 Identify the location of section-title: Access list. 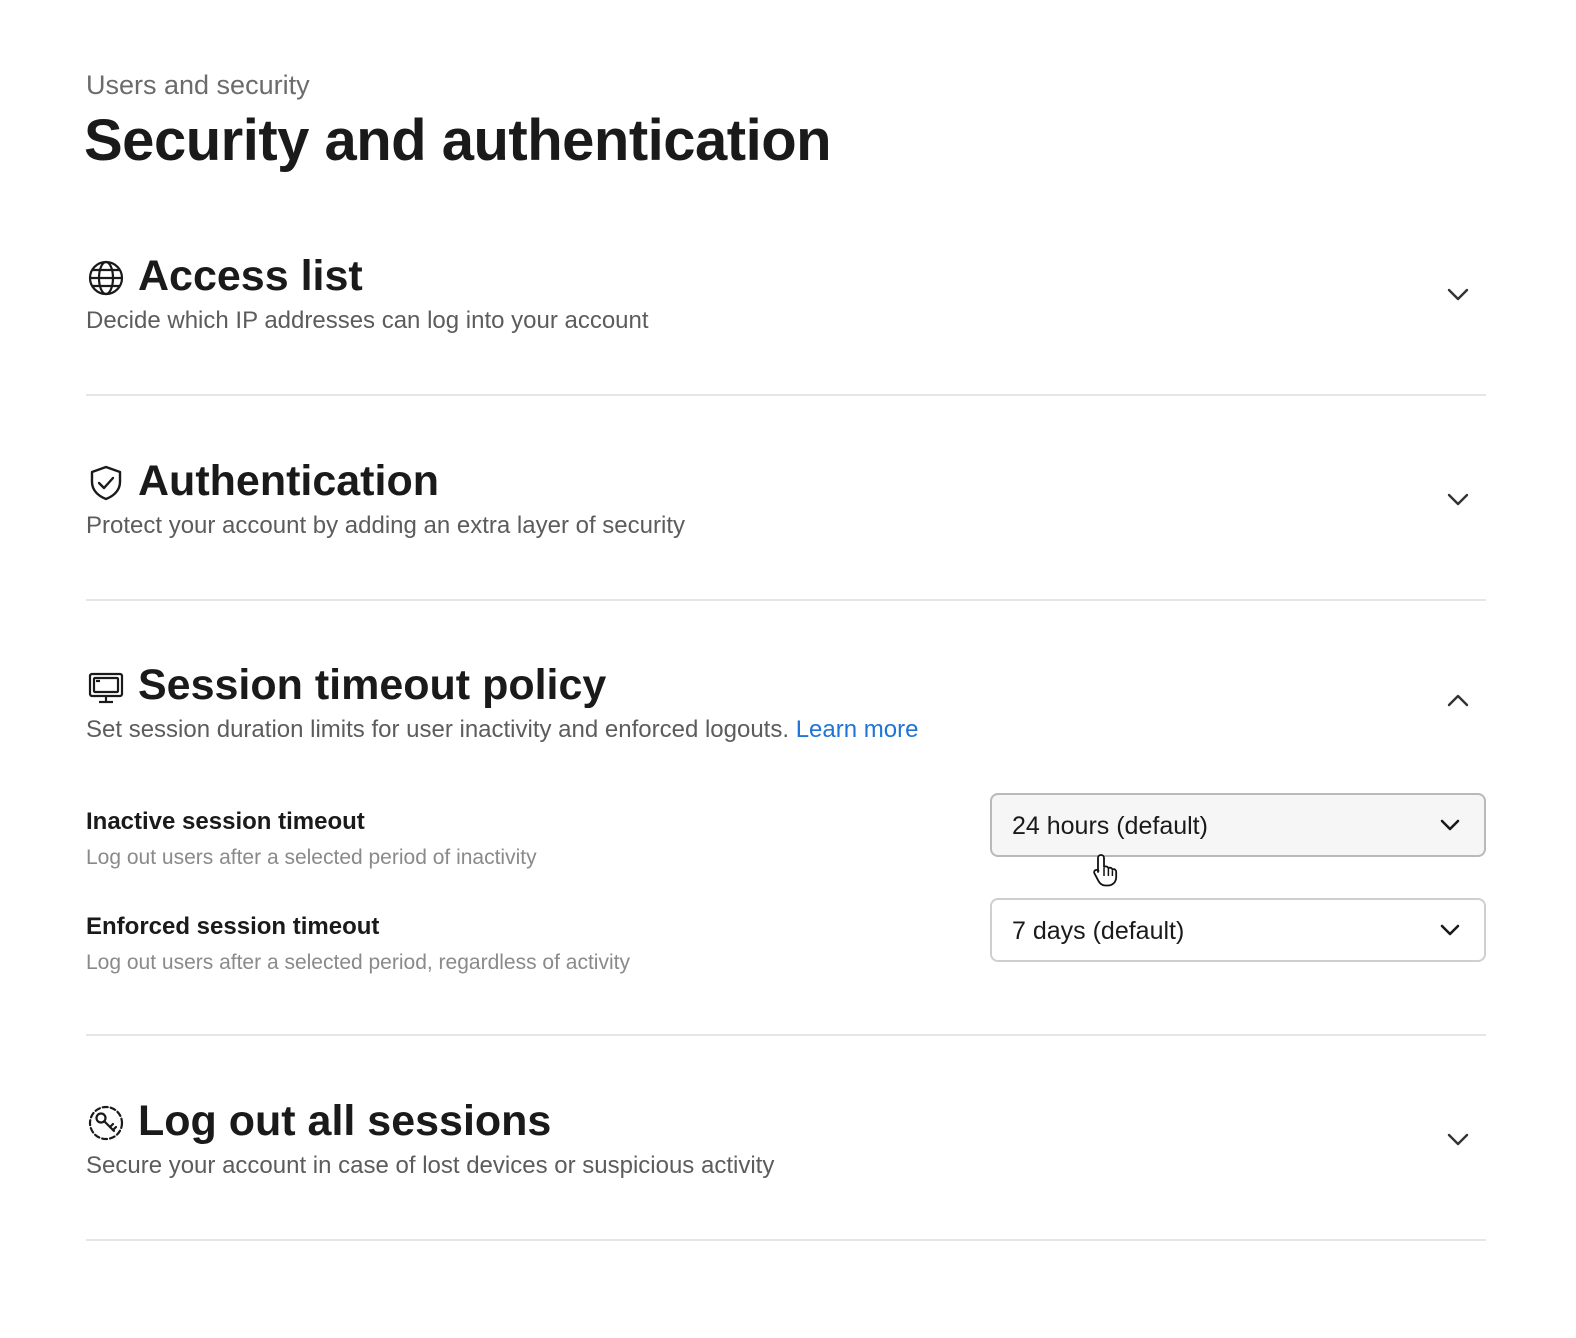
(250, 276).